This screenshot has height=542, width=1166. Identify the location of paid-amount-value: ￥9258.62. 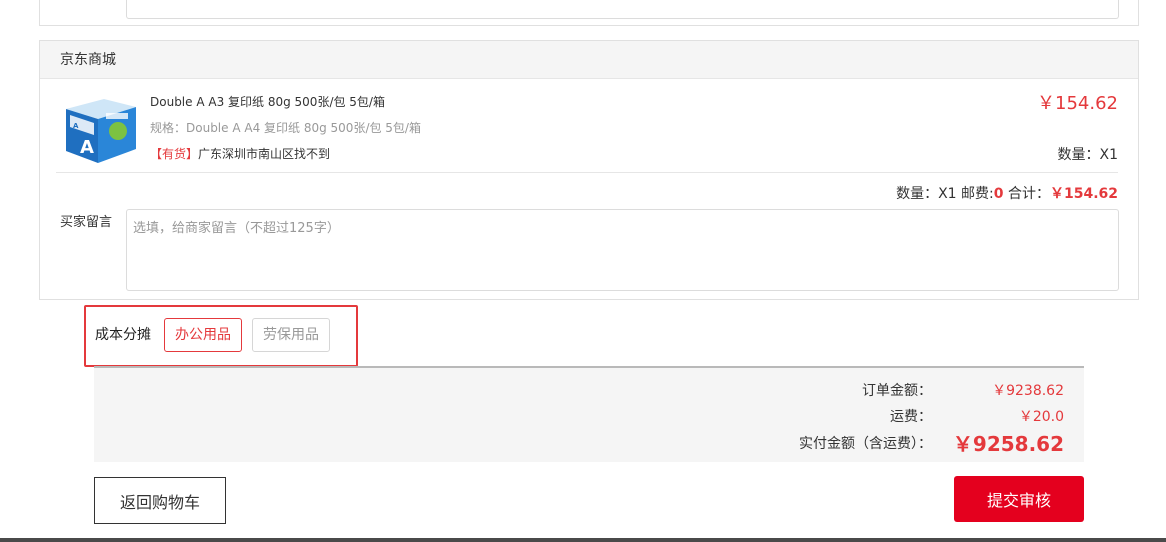
(1008, 444).